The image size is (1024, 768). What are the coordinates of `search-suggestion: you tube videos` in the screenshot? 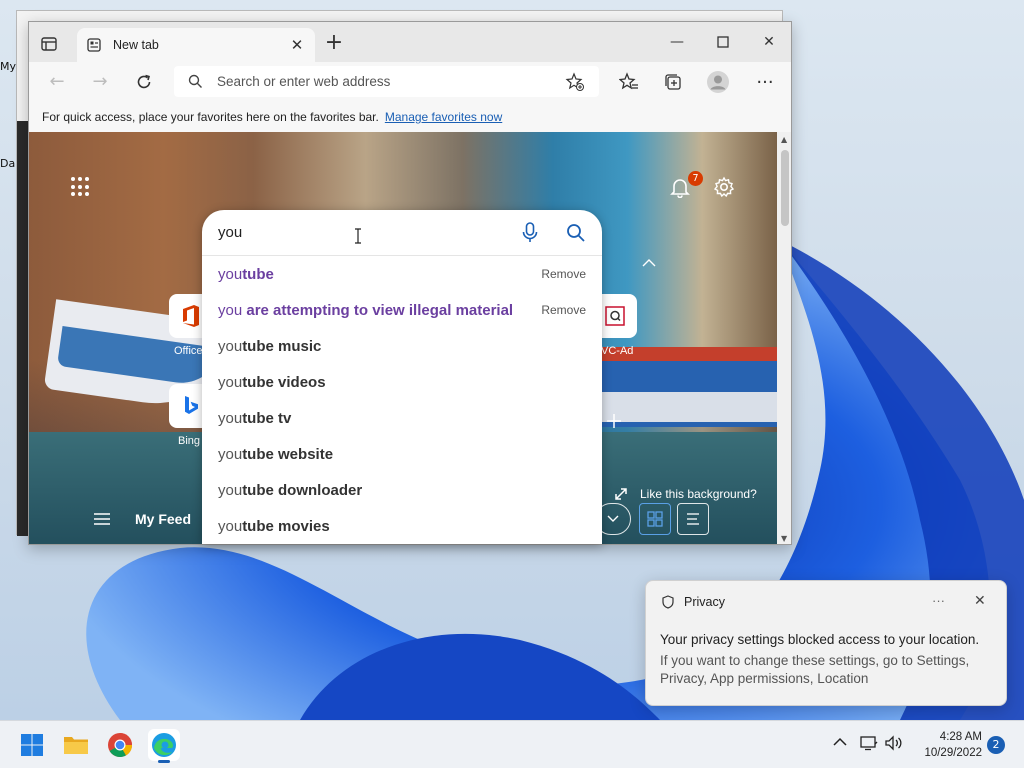 It's located at (402, 382).